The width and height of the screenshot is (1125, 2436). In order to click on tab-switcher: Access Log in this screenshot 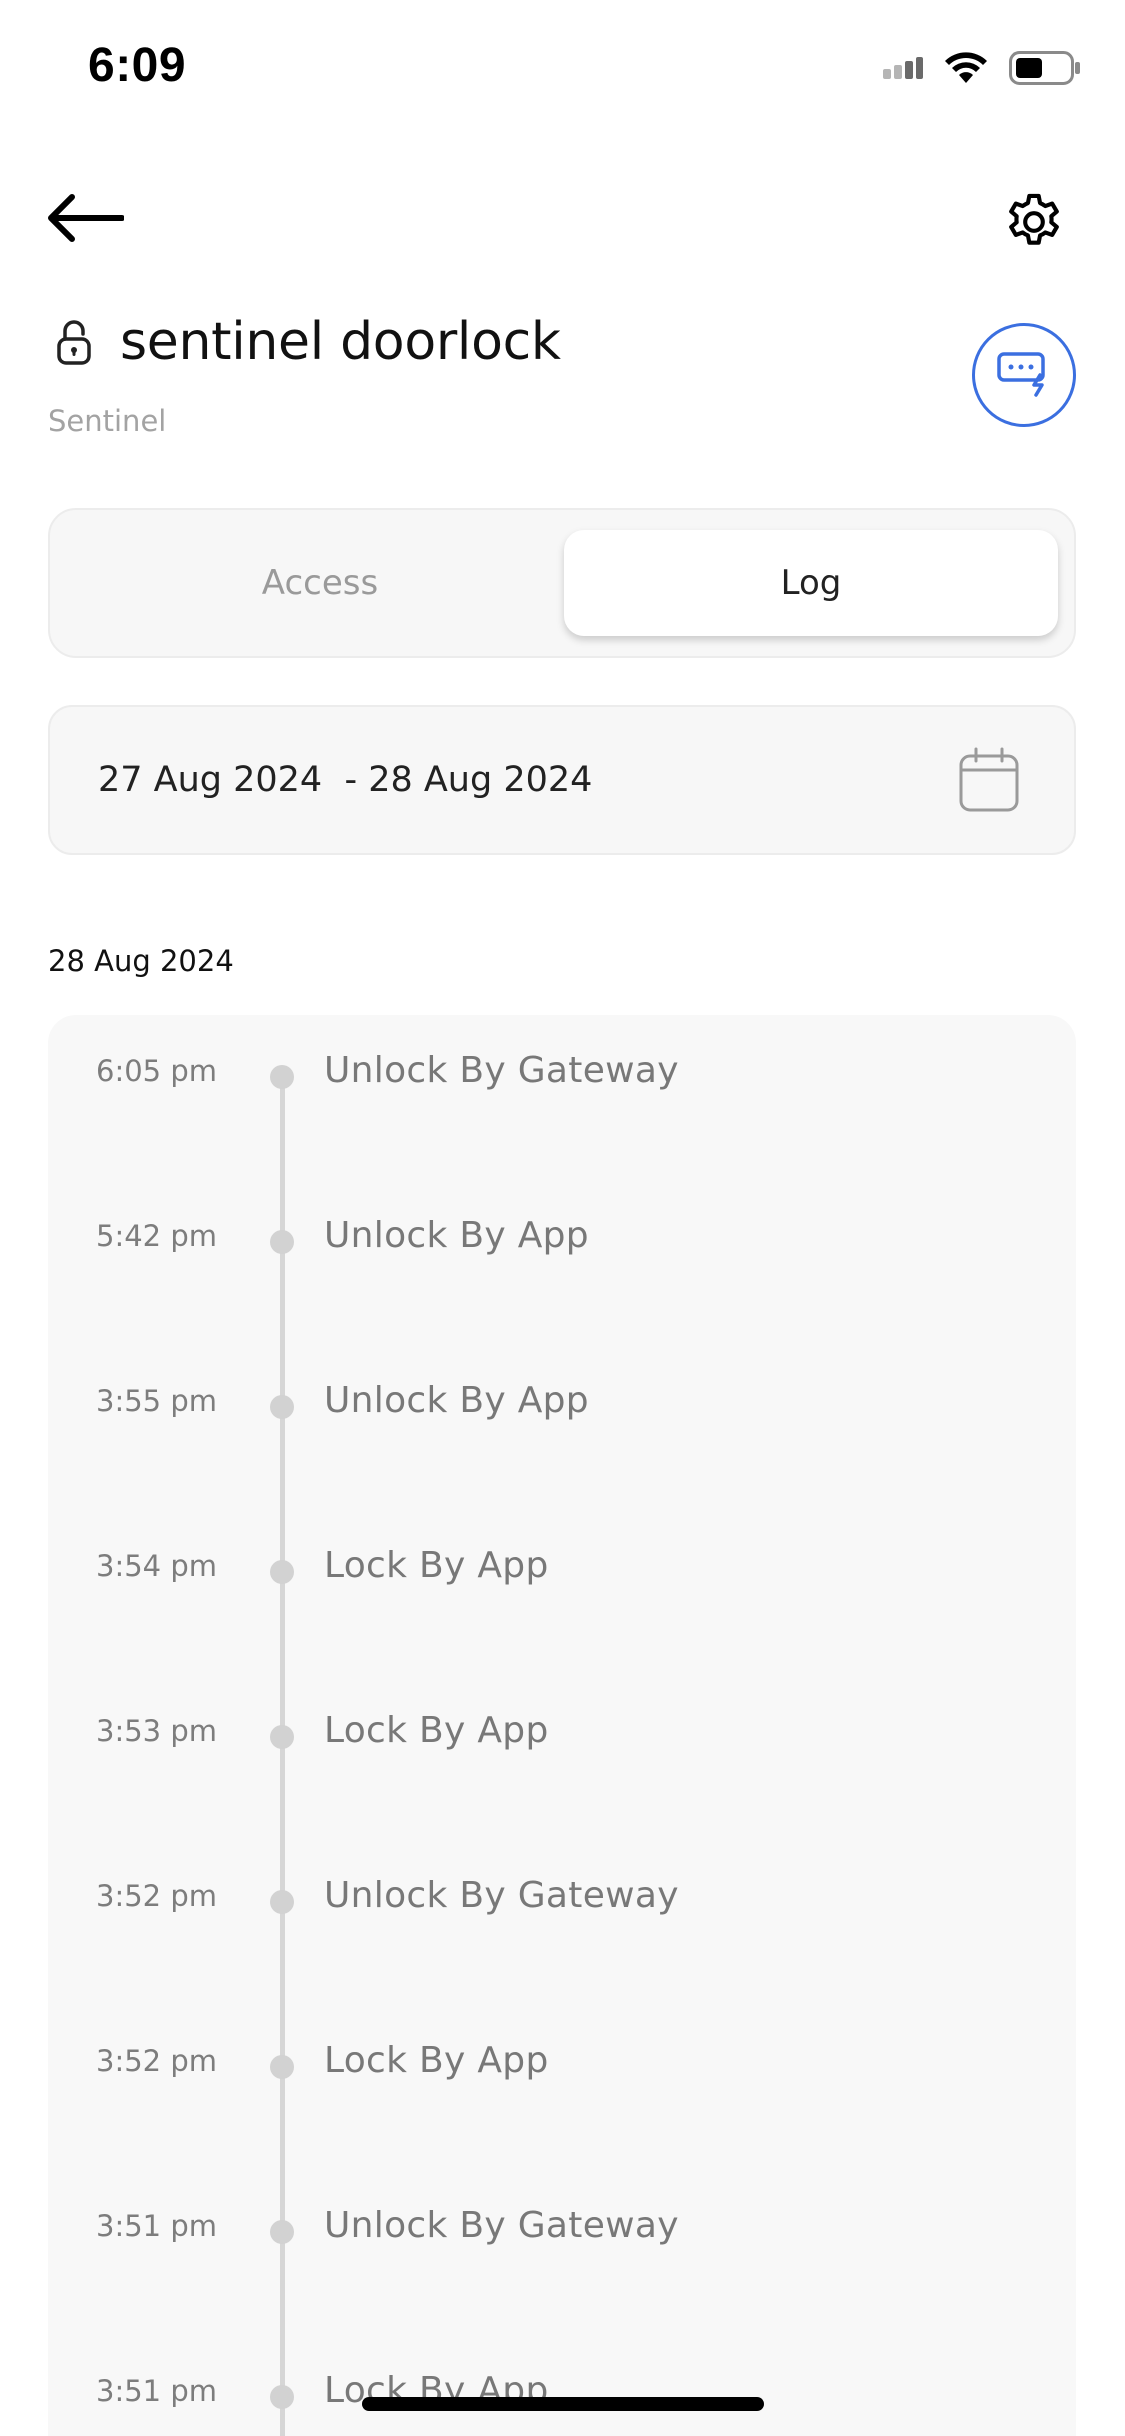, I will do `click(562, 583)`.